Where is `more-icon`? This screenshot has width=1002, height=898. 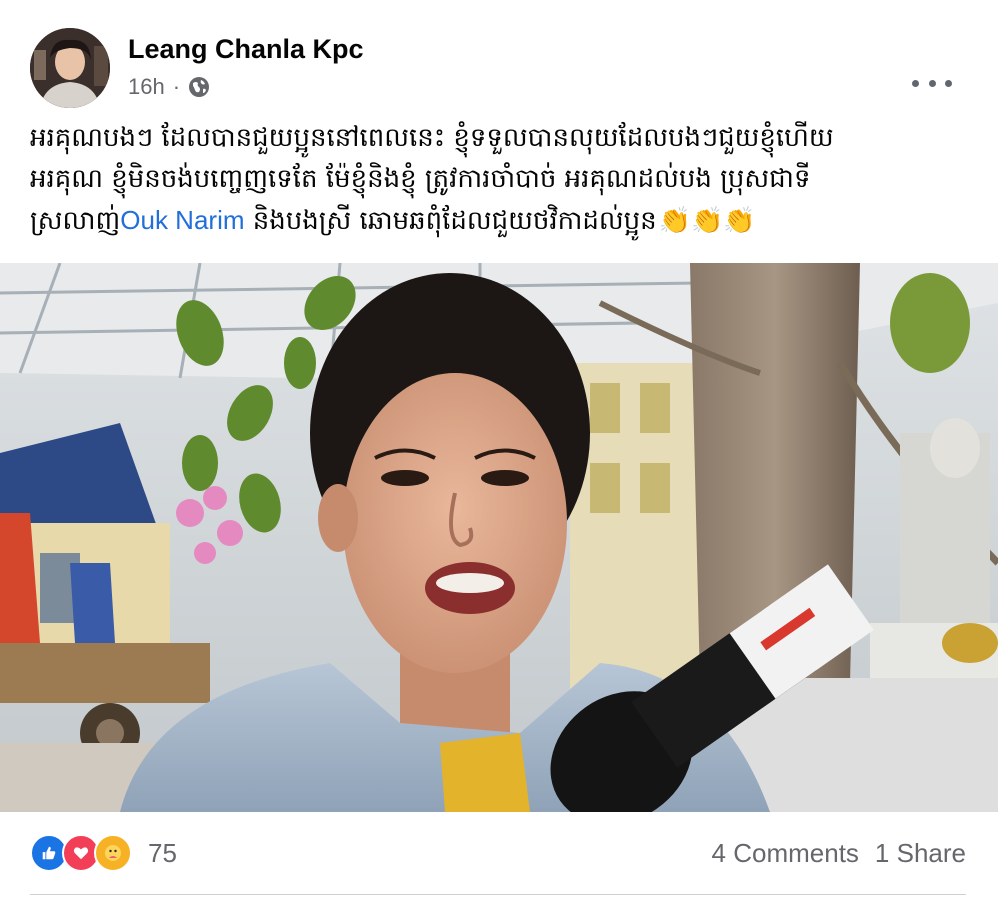 more-icon is located at coordinates (932, 83).